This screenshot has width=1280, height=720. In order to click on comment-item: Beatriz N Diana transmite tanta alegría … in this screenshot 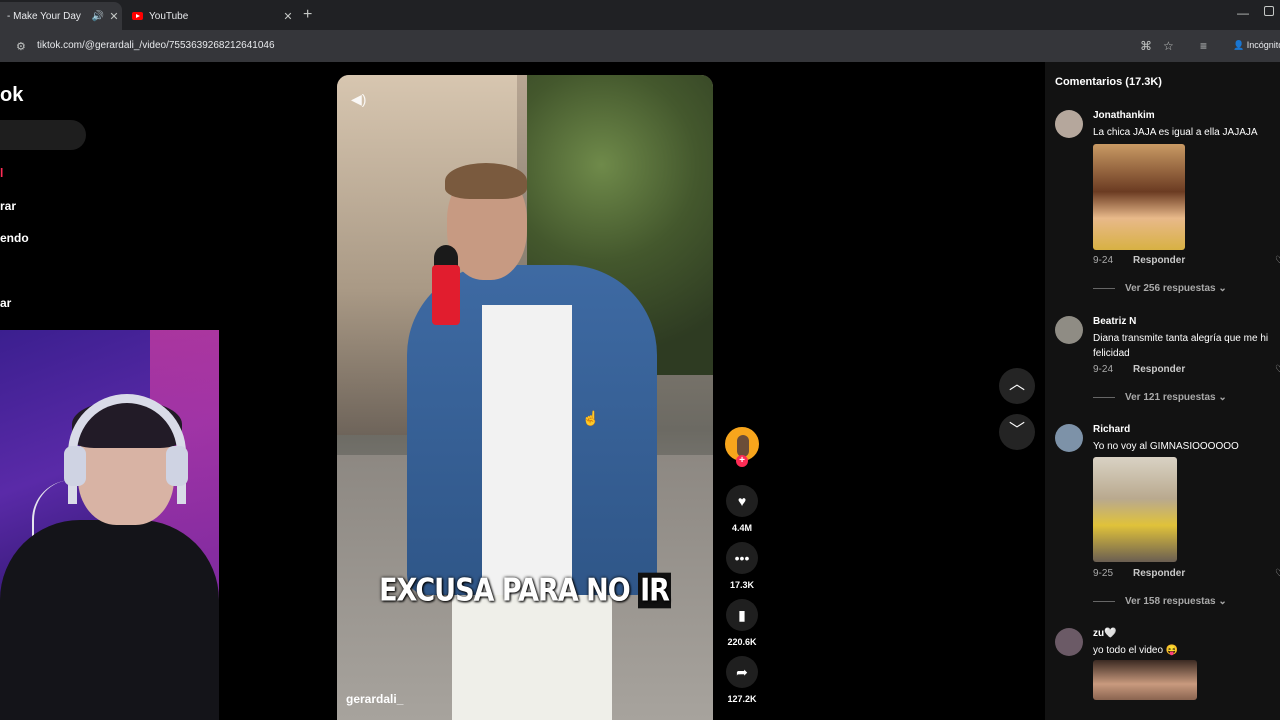, I will do `click(1167, 366)`.